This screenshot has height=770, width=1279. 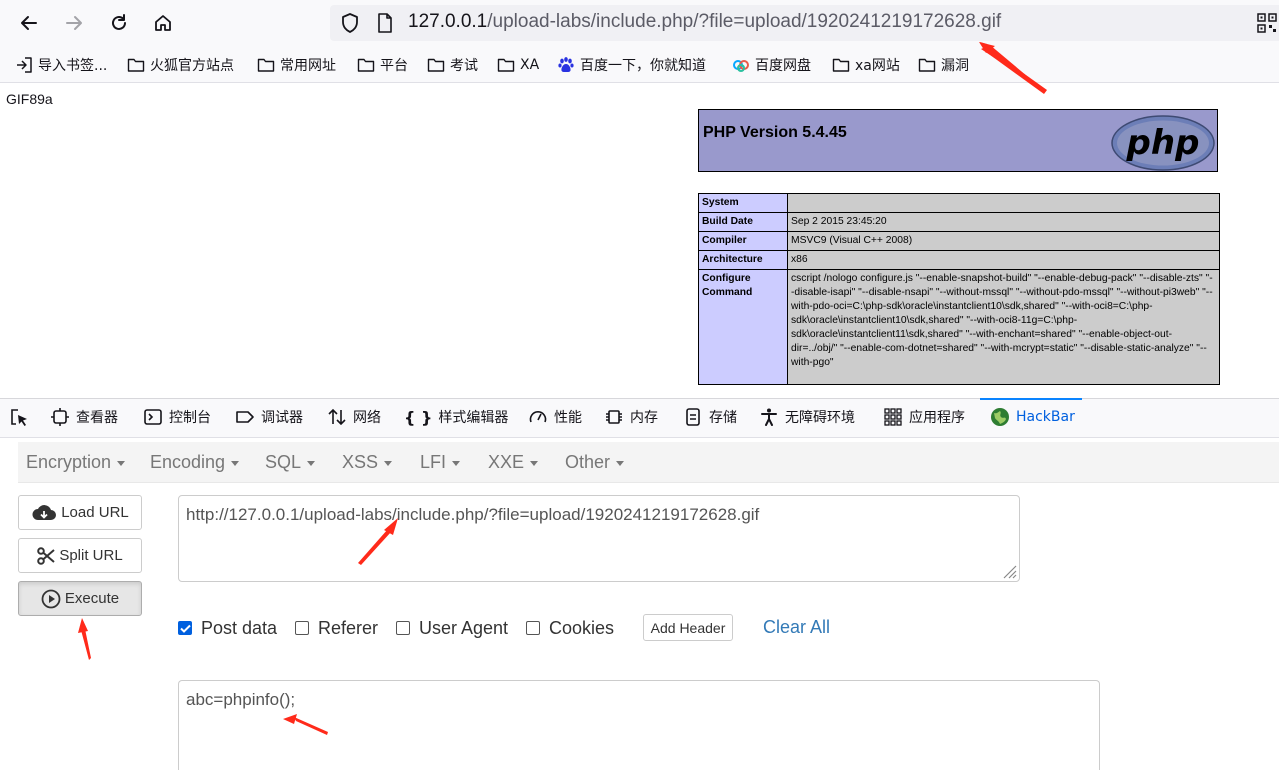 I want to click on add-header-button: Add Header, so click(x=688, y=627).